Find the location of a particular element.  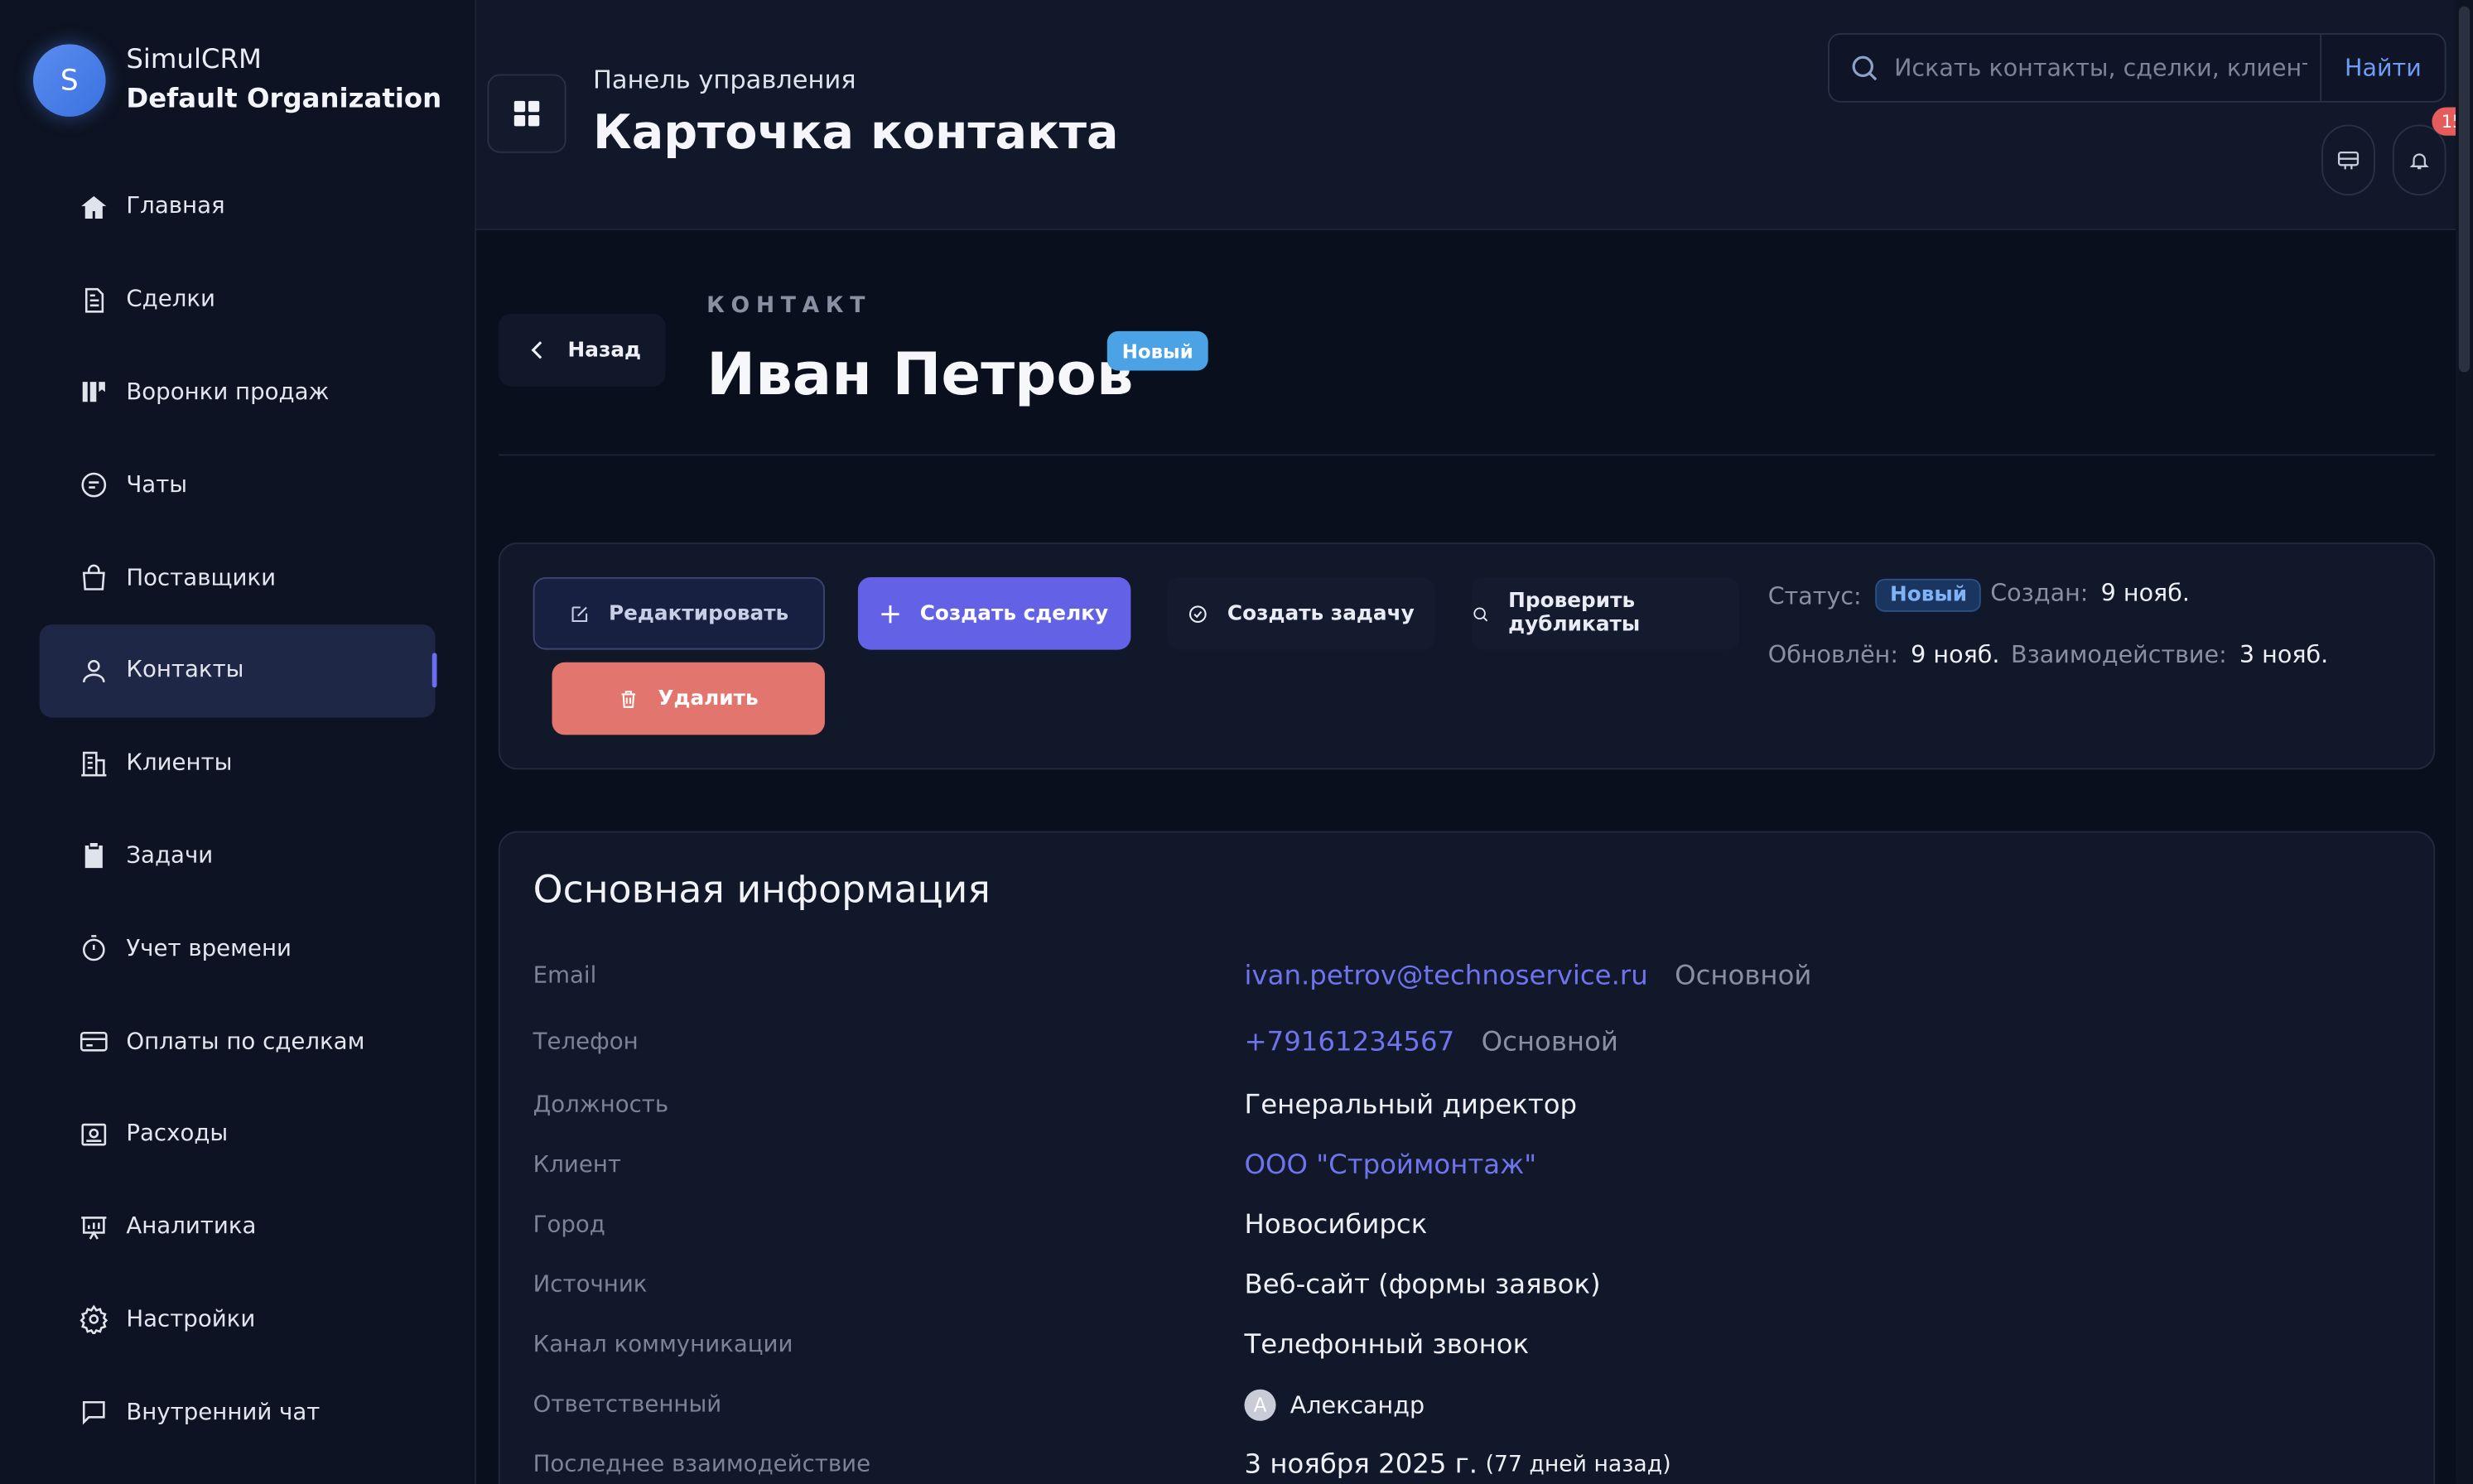

notifications-button is located at coordinates (2419, 160).